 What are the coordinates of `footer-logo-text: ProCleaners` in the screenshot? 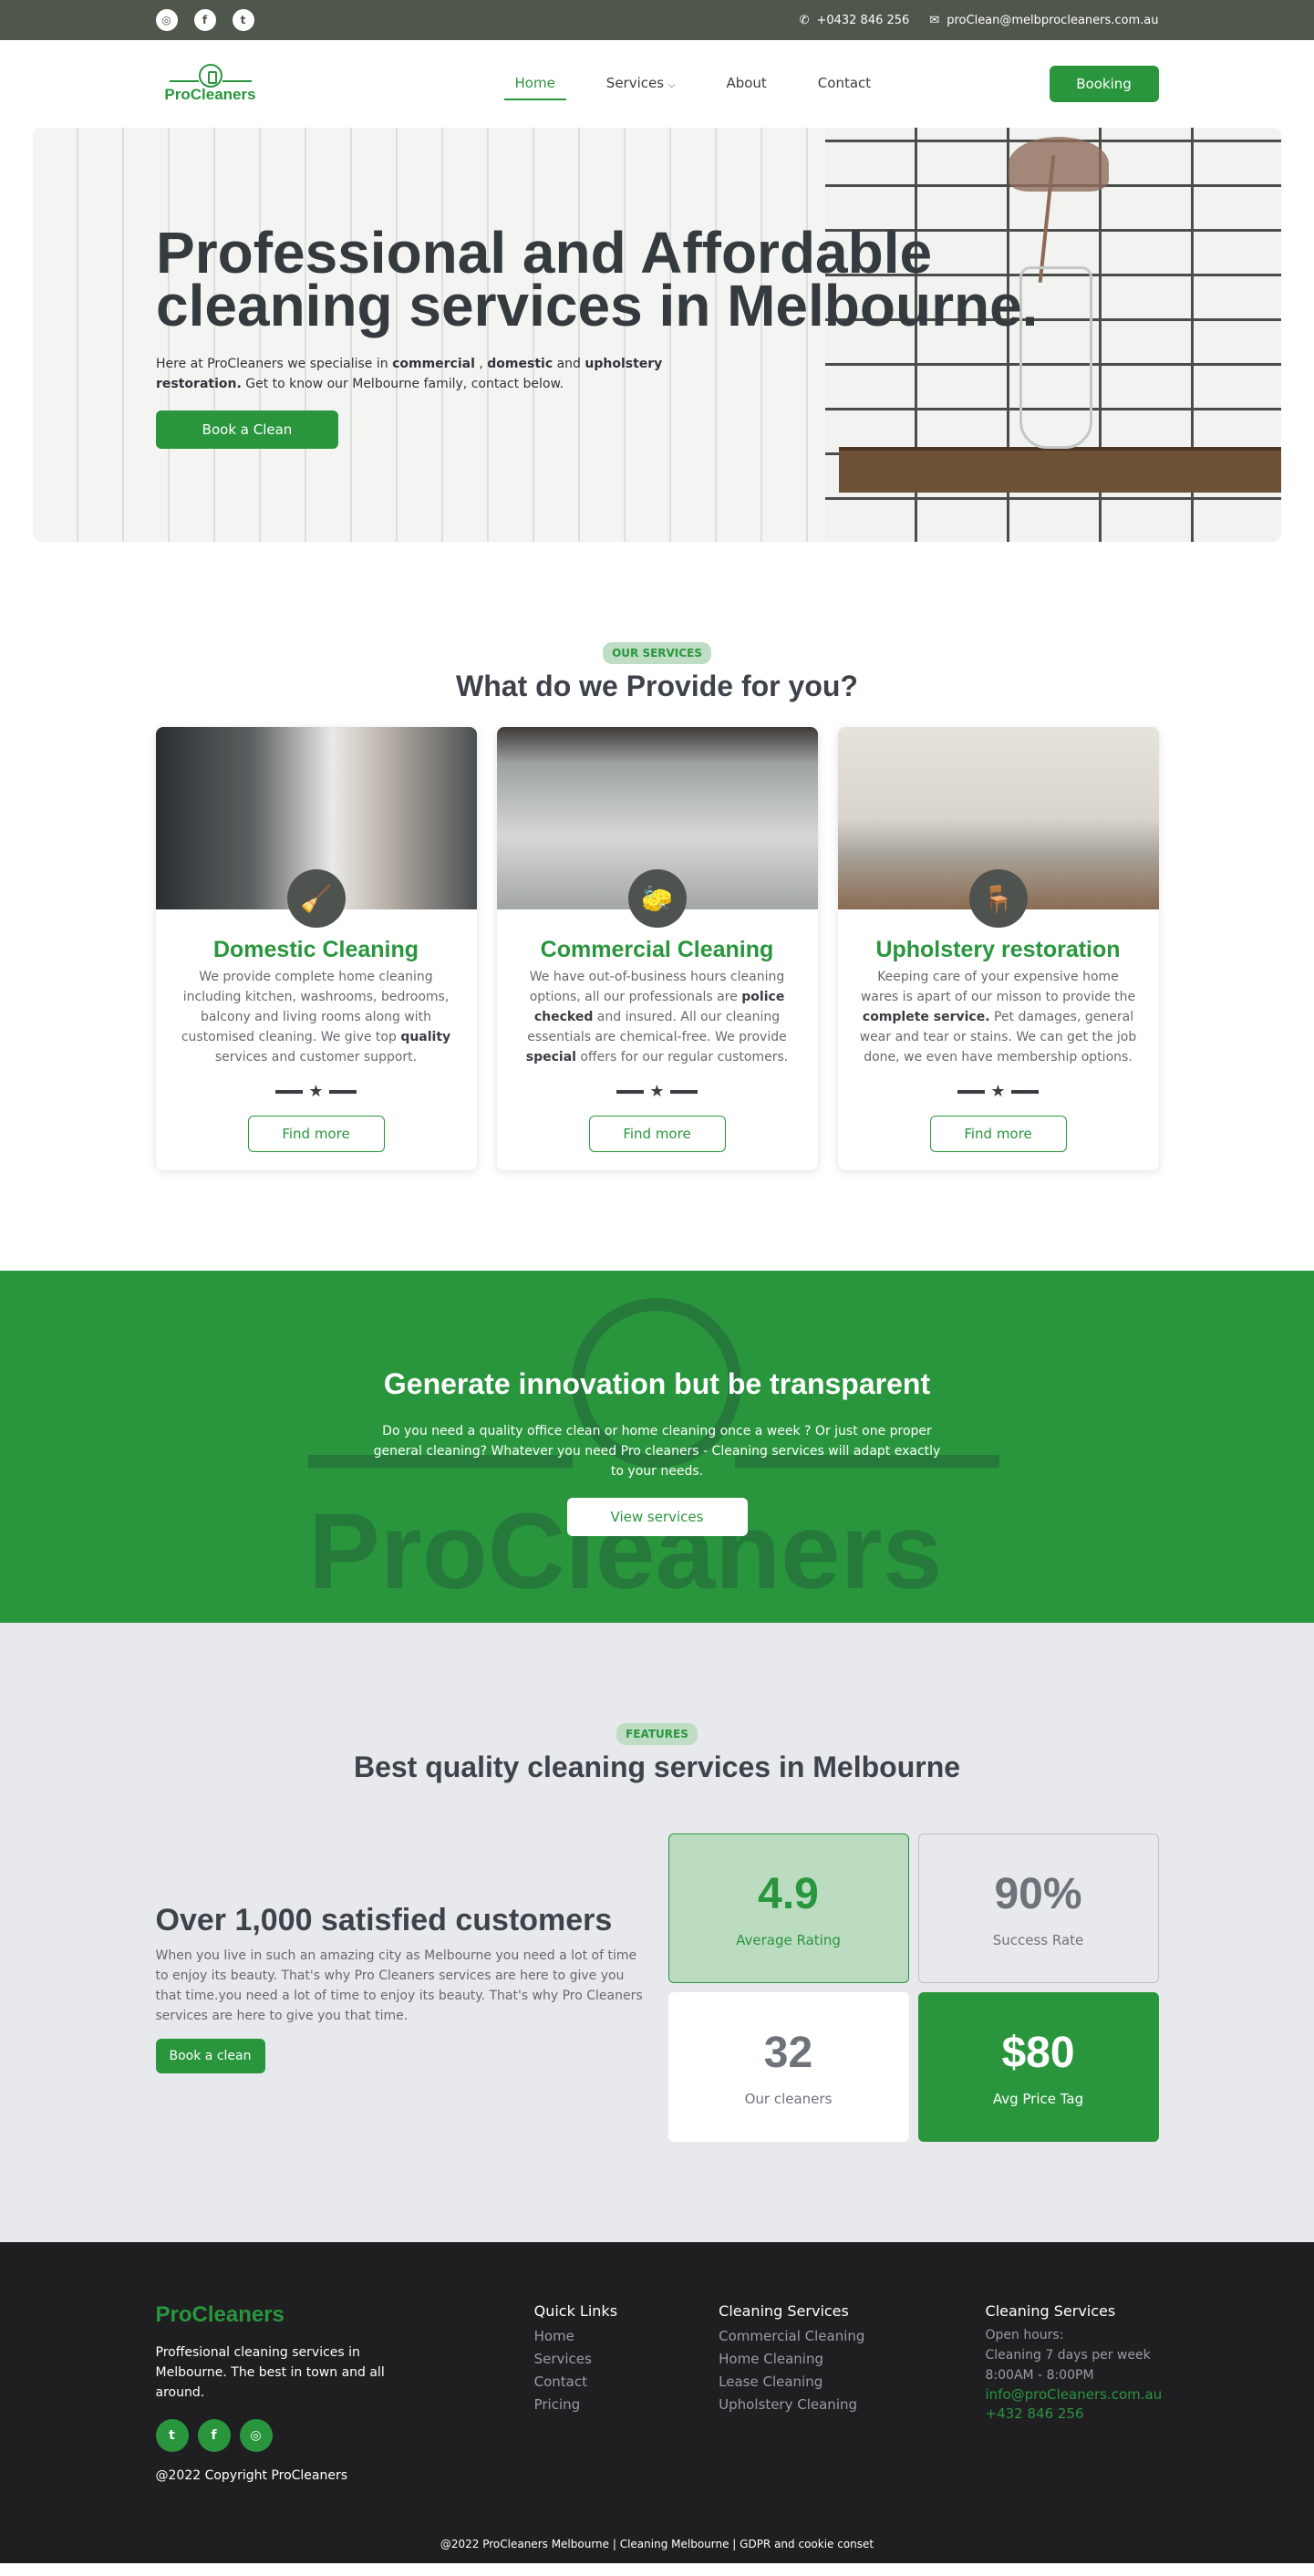 It's located at (220, 2314).